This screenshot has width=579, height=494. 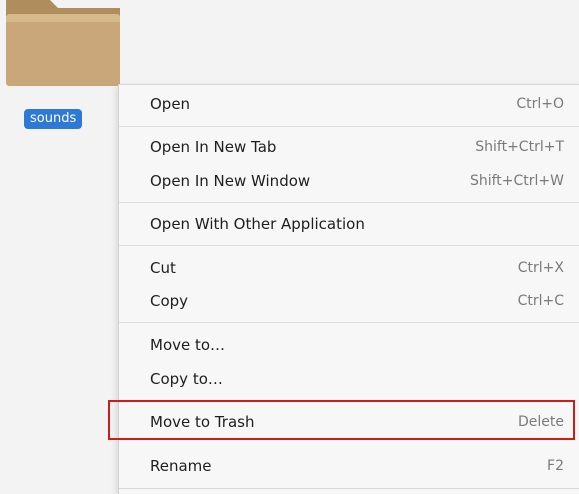 I want to click on menu-item-label: Rename, so click(x=181, y=466).